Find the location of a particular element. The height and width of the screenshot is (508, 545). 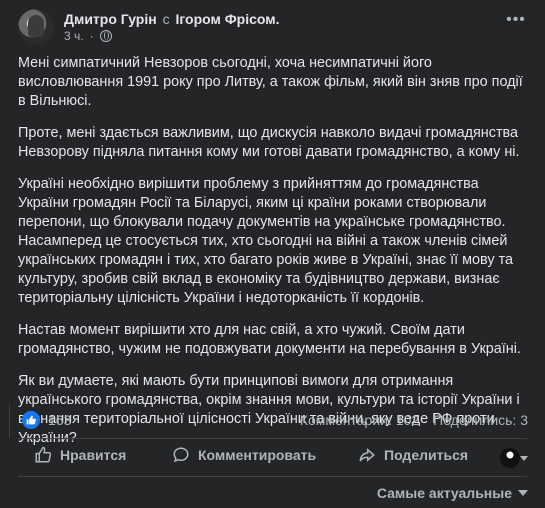

comment-icon is located at coordinates (181, 455).